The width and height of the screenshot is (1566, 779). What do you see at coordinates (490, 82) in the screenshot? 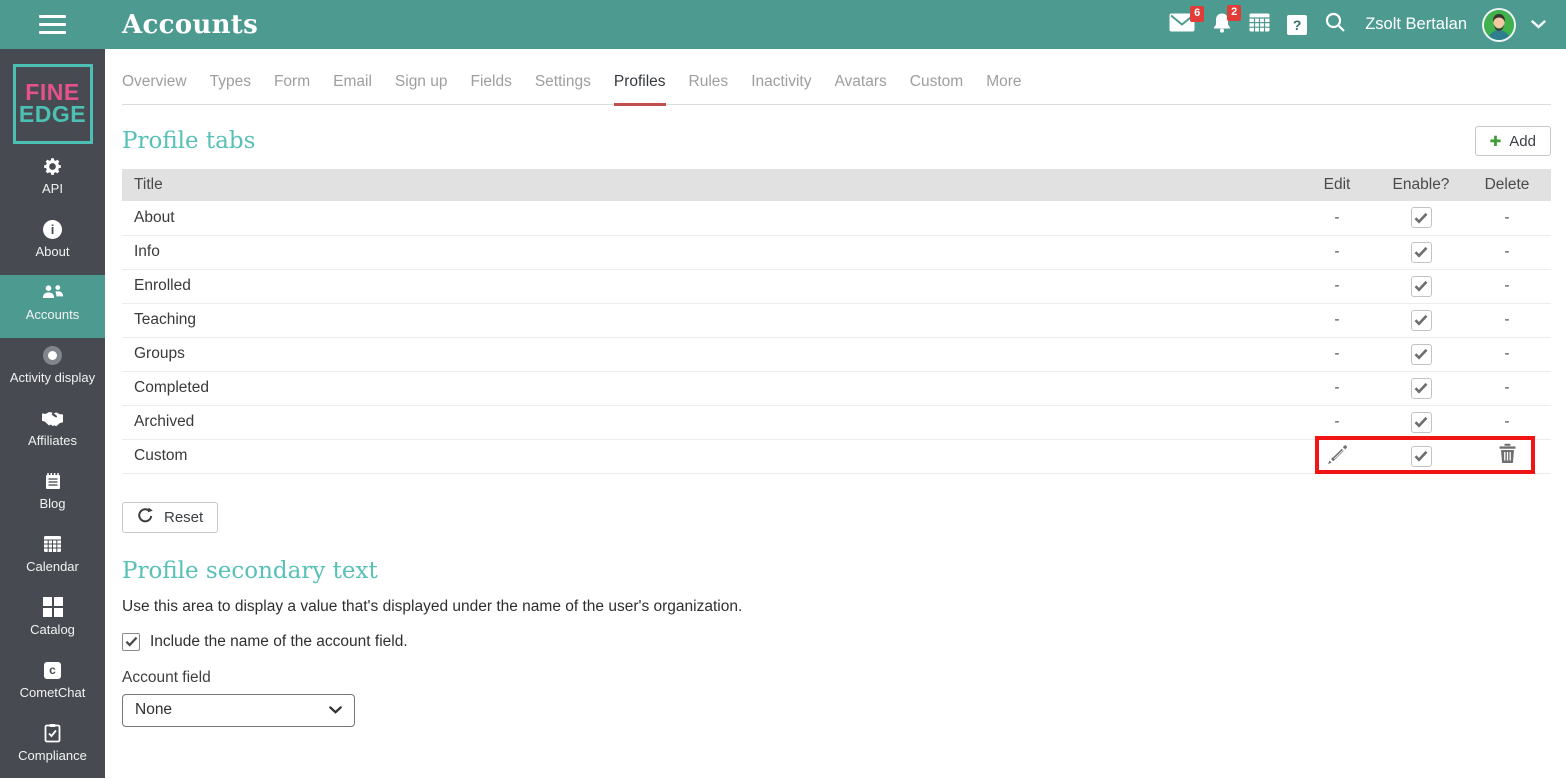
I see `tab-fields: Fields` at bounding box center [490, 82].